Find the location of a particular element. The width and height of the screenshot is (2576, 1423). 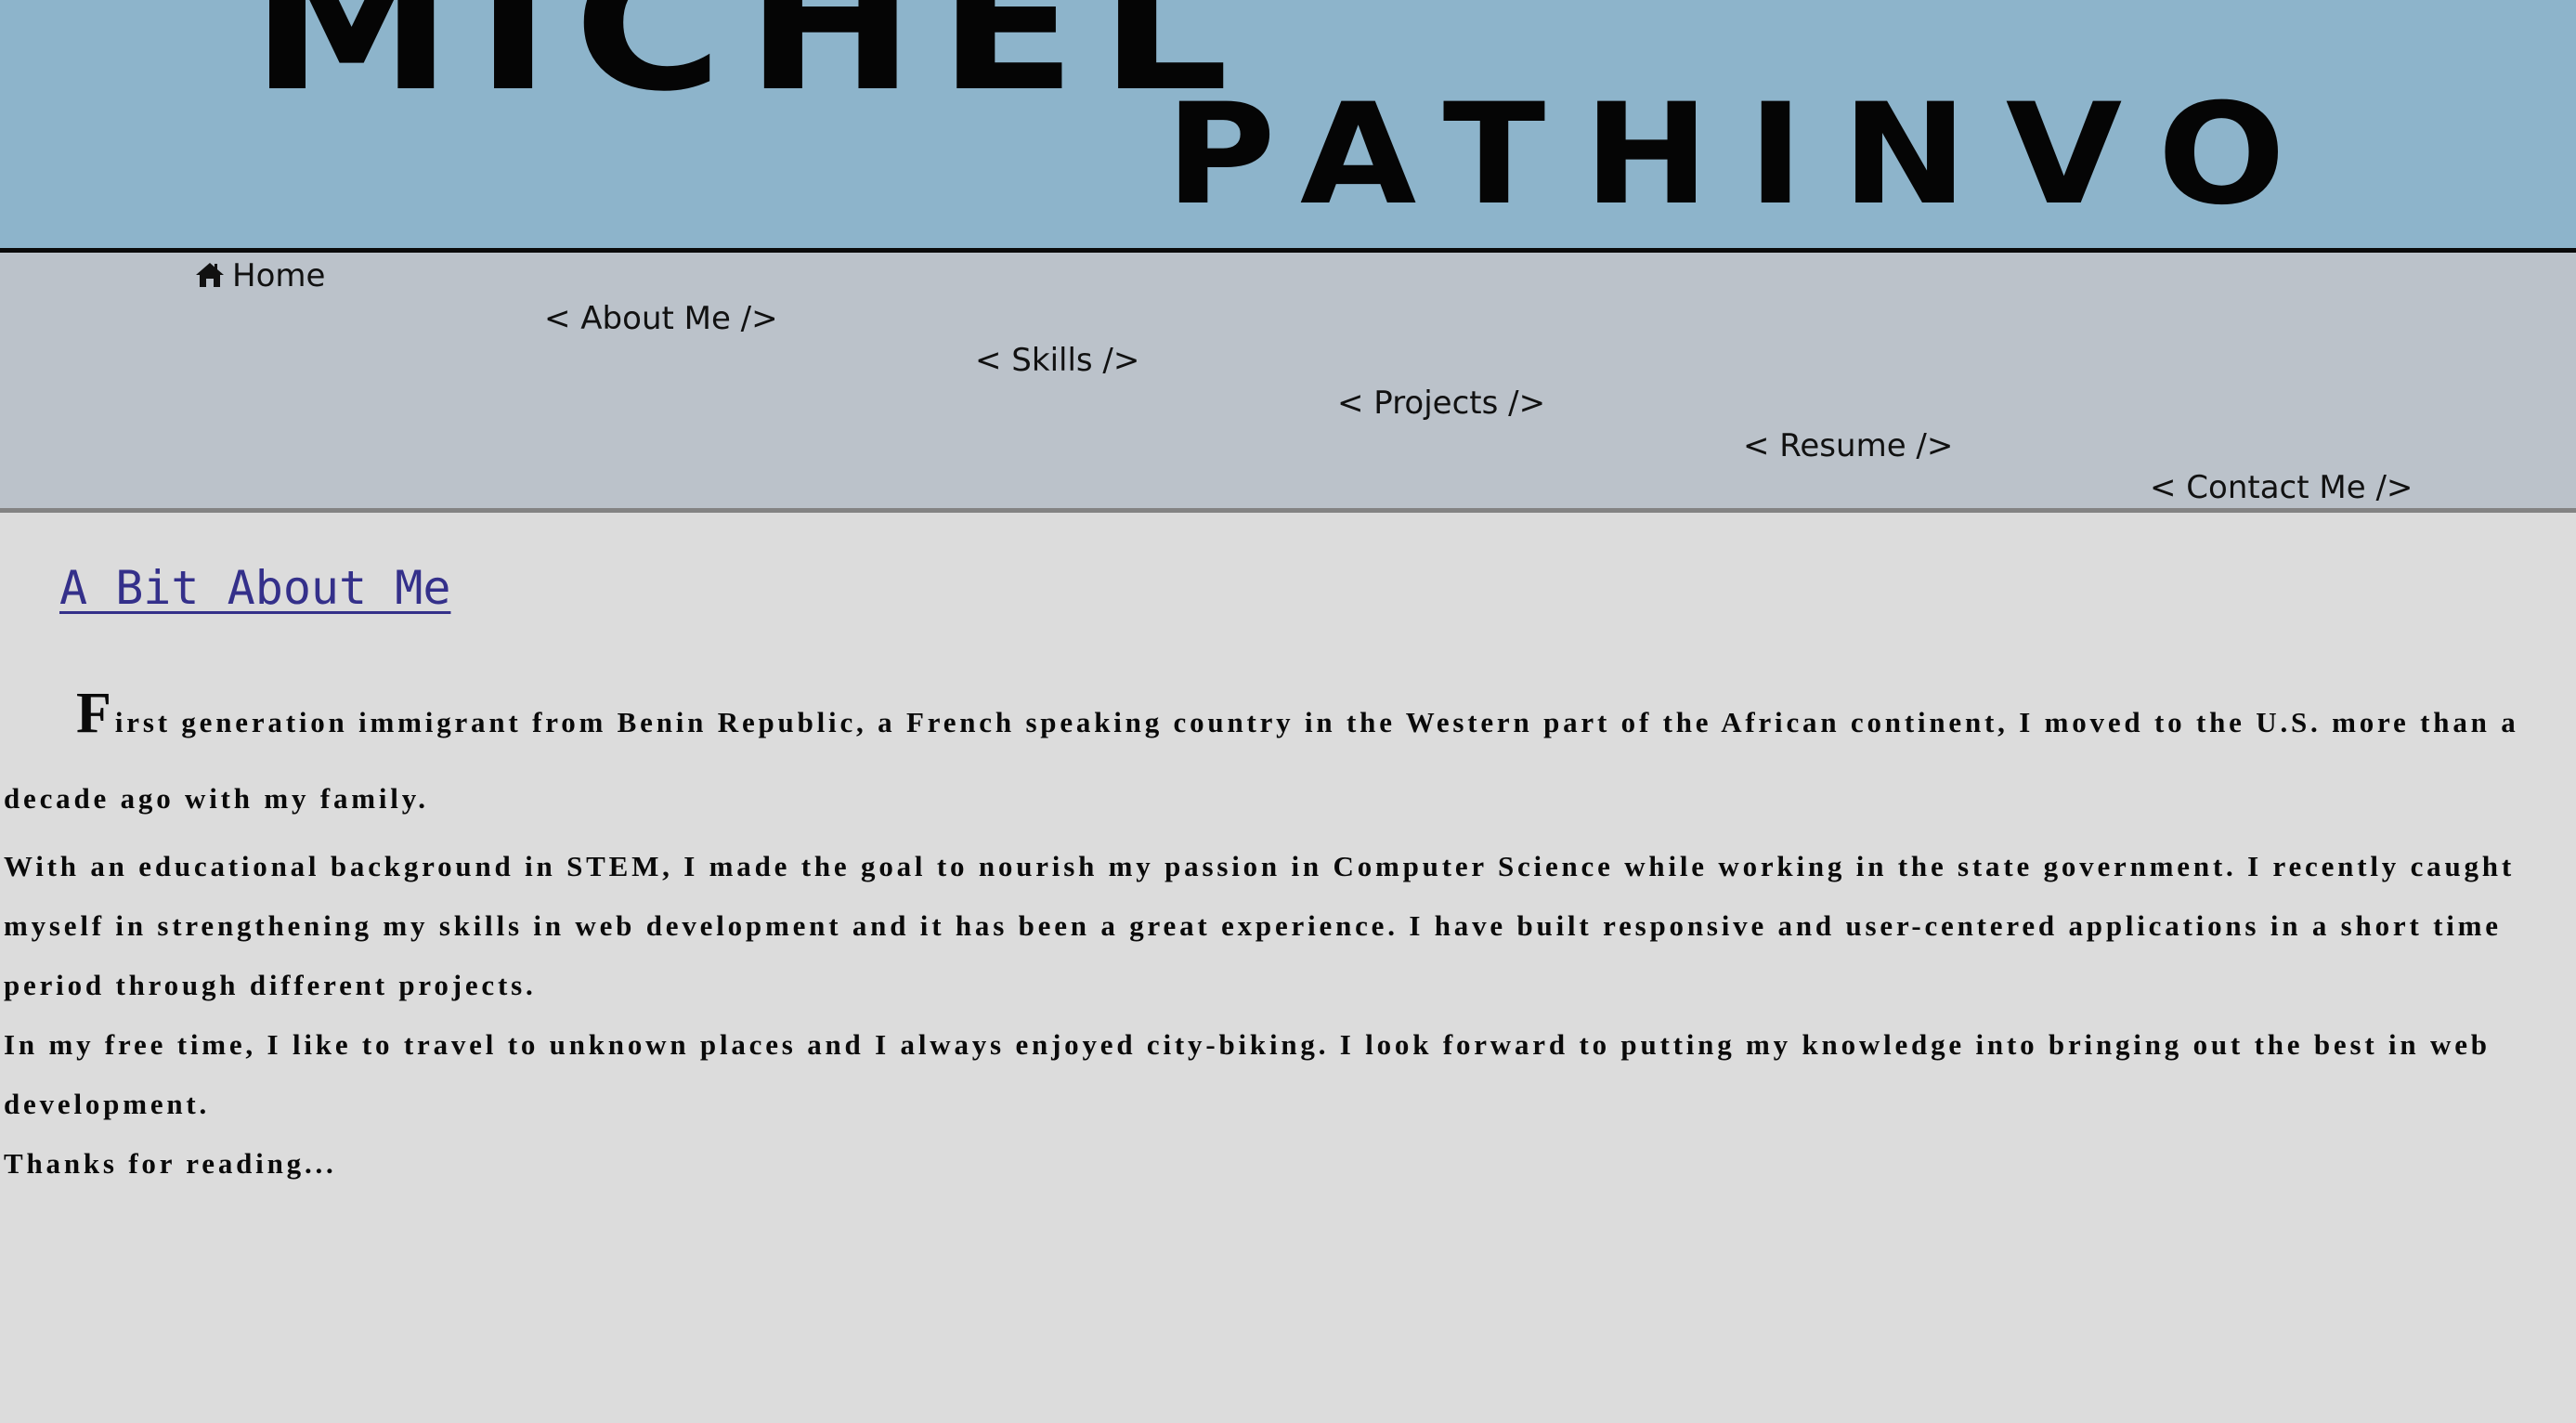

nav-home-link: Home is located at coordinates (260, 276).